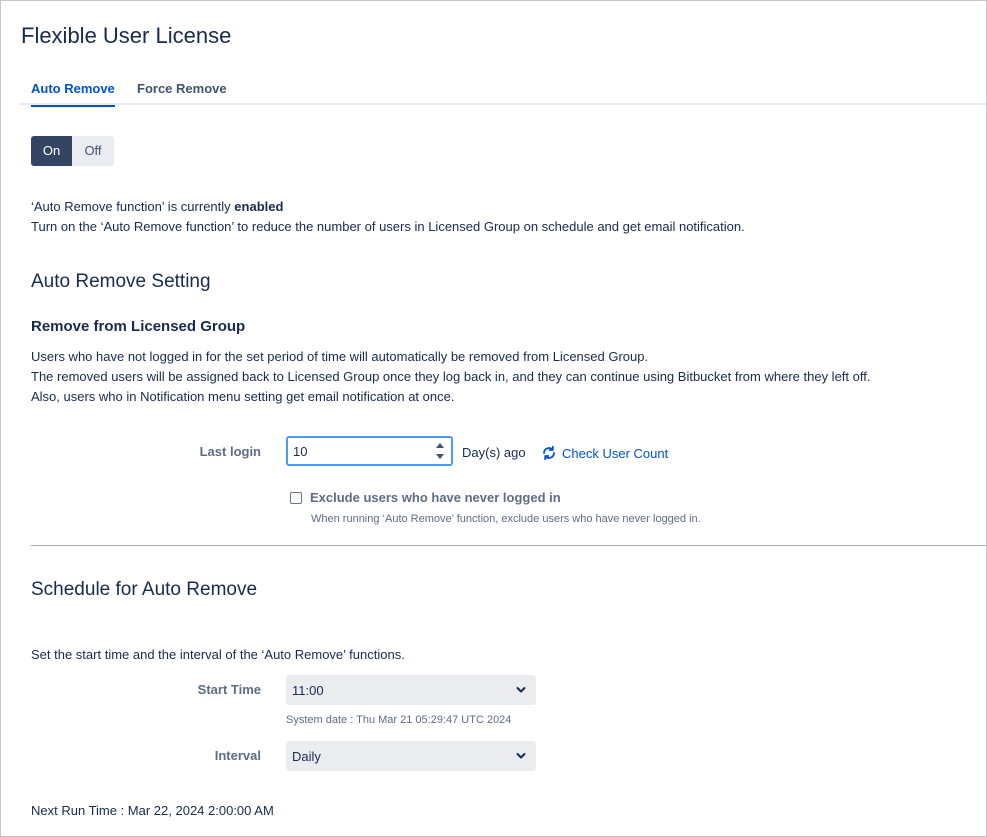 The image size is (987, 837). I want to click on start-time-value: 11:00, so click(308, 690).